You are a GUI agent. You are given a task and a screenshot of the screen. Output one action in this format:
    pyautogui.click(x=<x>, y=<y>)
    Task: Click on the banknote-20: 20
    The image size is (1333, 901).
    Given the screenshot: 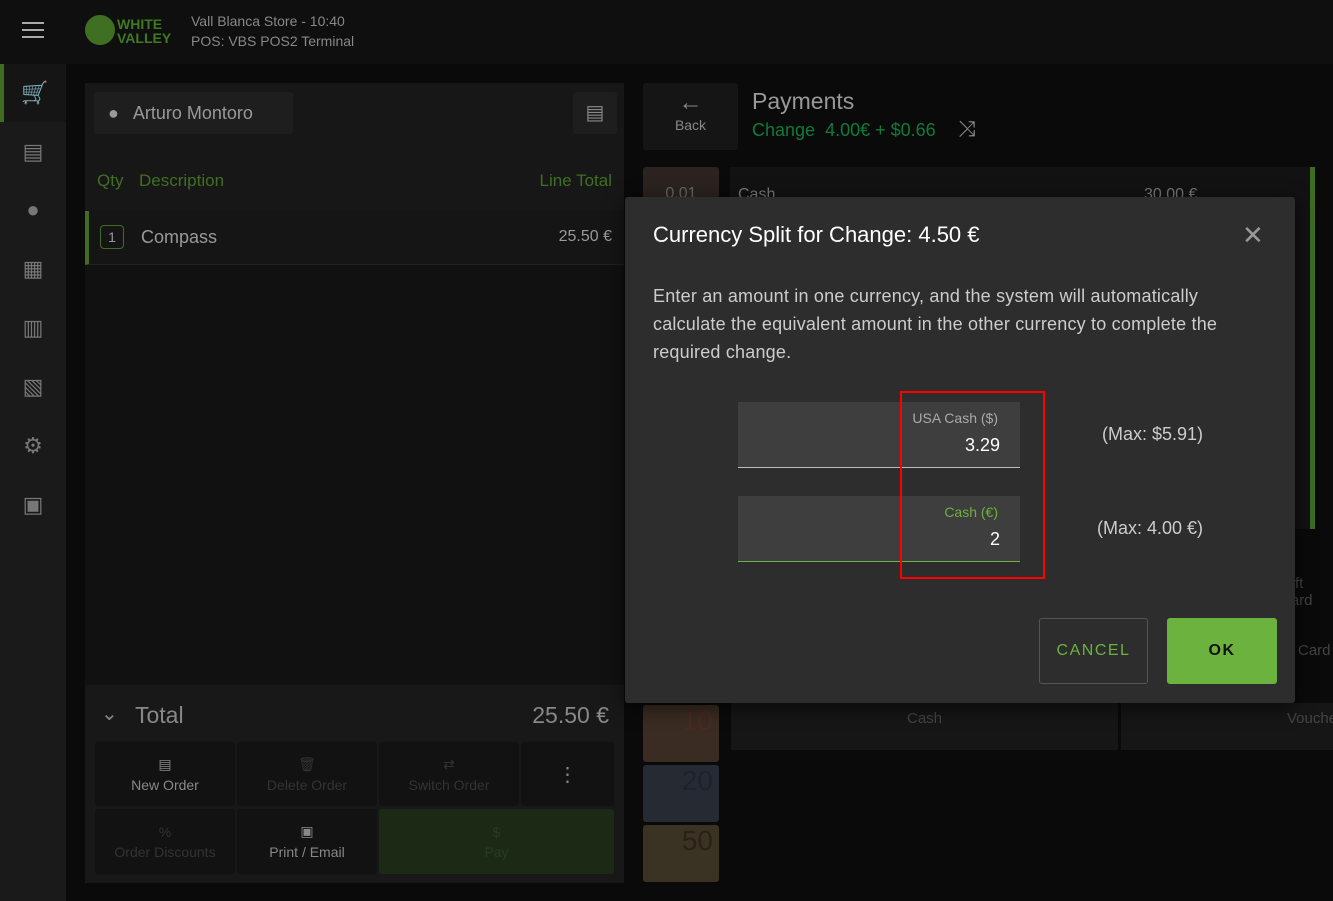 What is the action you would take?
    pyautogui.click(x=681, y=793)
    